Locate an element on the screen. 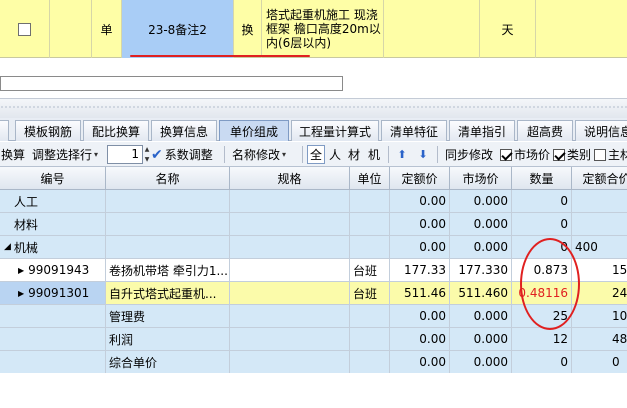 The height and width of the screenshot is (408, 627). formula-bar-area is located at coordinates (313, 78).